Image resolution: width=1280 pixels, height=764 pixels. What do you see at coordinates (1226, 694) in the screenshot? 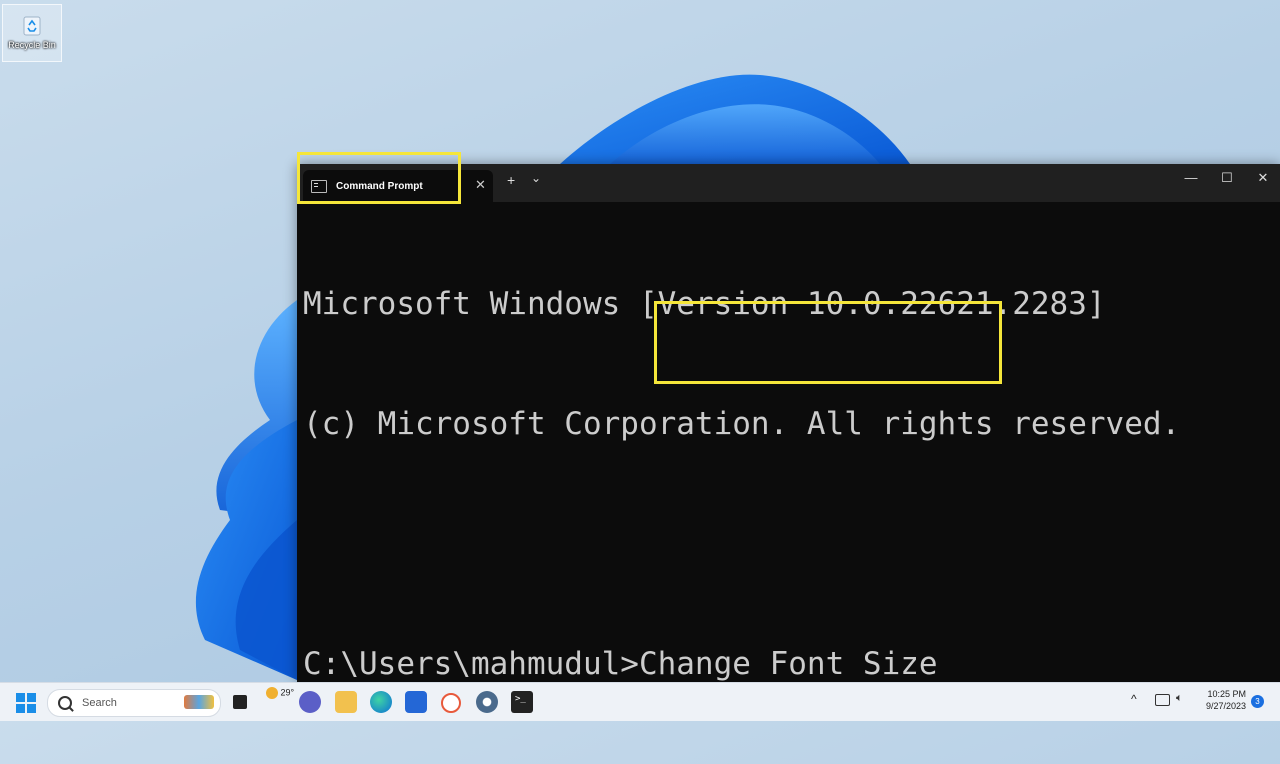
I see `clock-time: 10:25 PM` at bounding box center [1226, 694].